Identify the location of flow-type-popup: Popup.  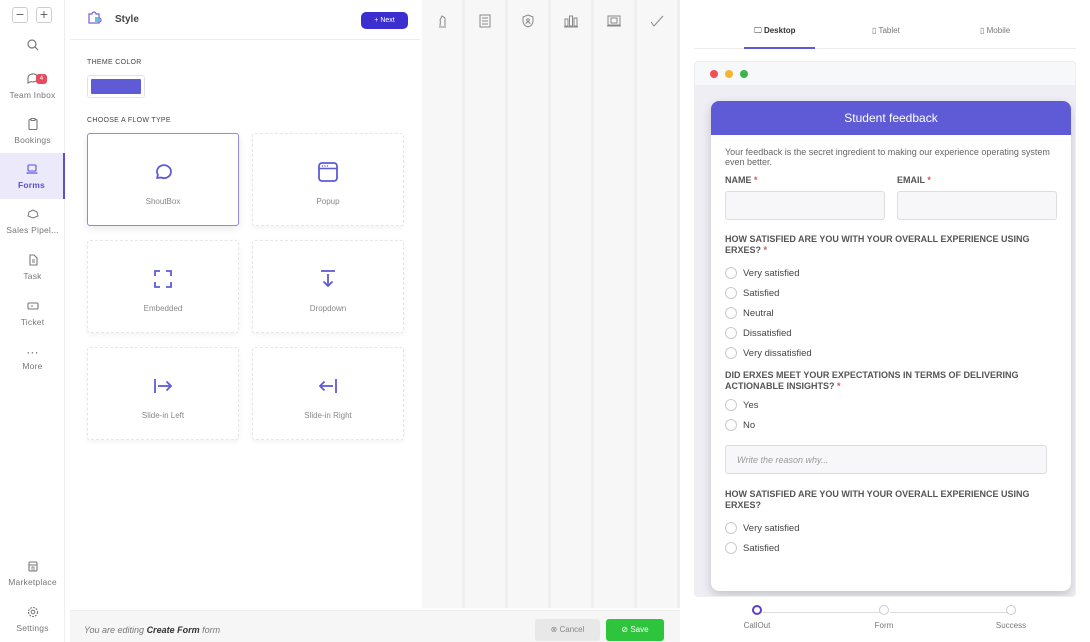
(328, 179).